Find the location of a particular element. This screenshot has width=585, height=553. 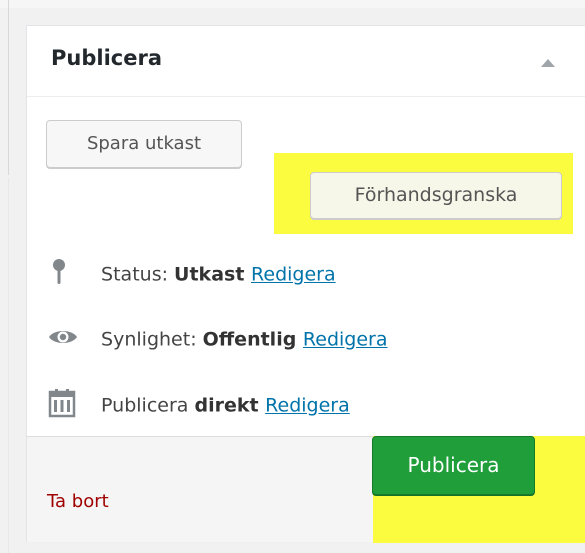

edit-visibility-link: Redigera is located at coordinates (345, 340).